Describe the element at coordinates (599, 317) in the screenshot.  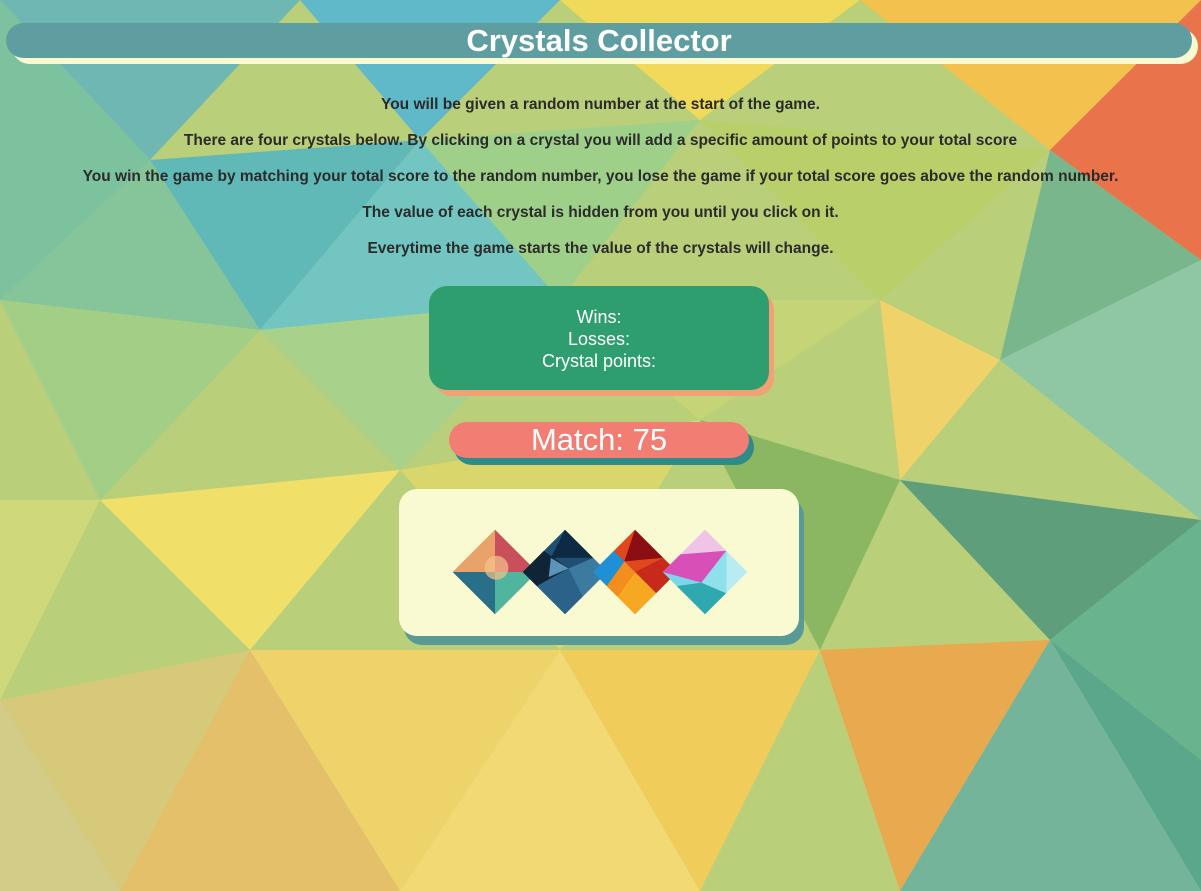
I see `wins-label: Wins:` at that location.